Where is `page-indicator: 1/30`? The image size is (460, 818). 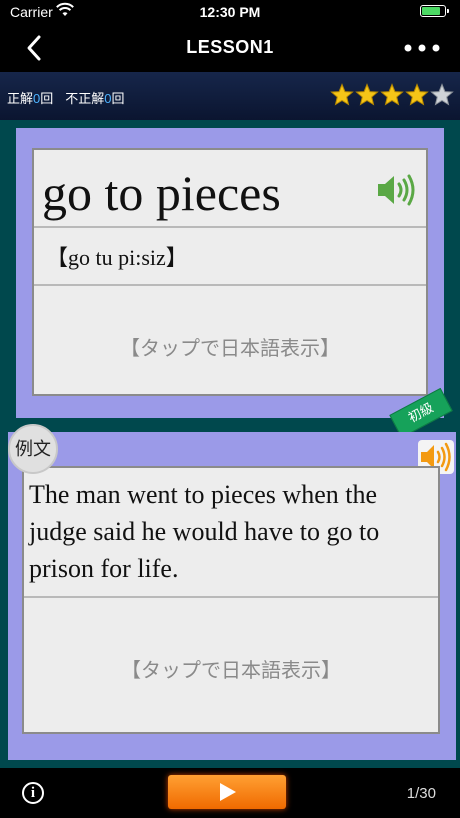 page-indicator: 1/30 is located at coordinates (421, 793).